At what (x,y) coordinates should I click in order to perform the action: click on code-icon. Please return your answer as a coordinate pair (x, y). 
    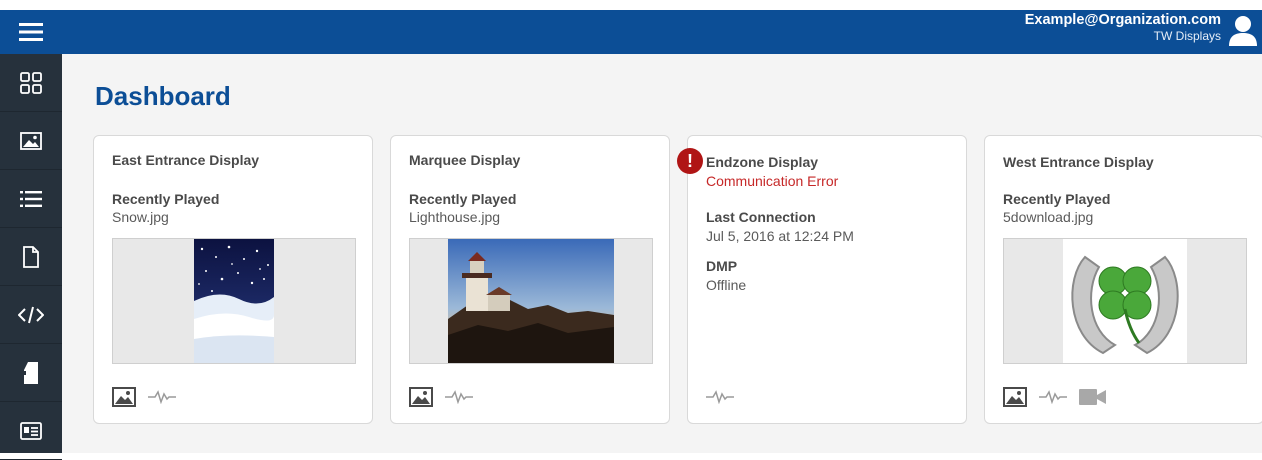
    Looking at the image, I should click on (31, 314).